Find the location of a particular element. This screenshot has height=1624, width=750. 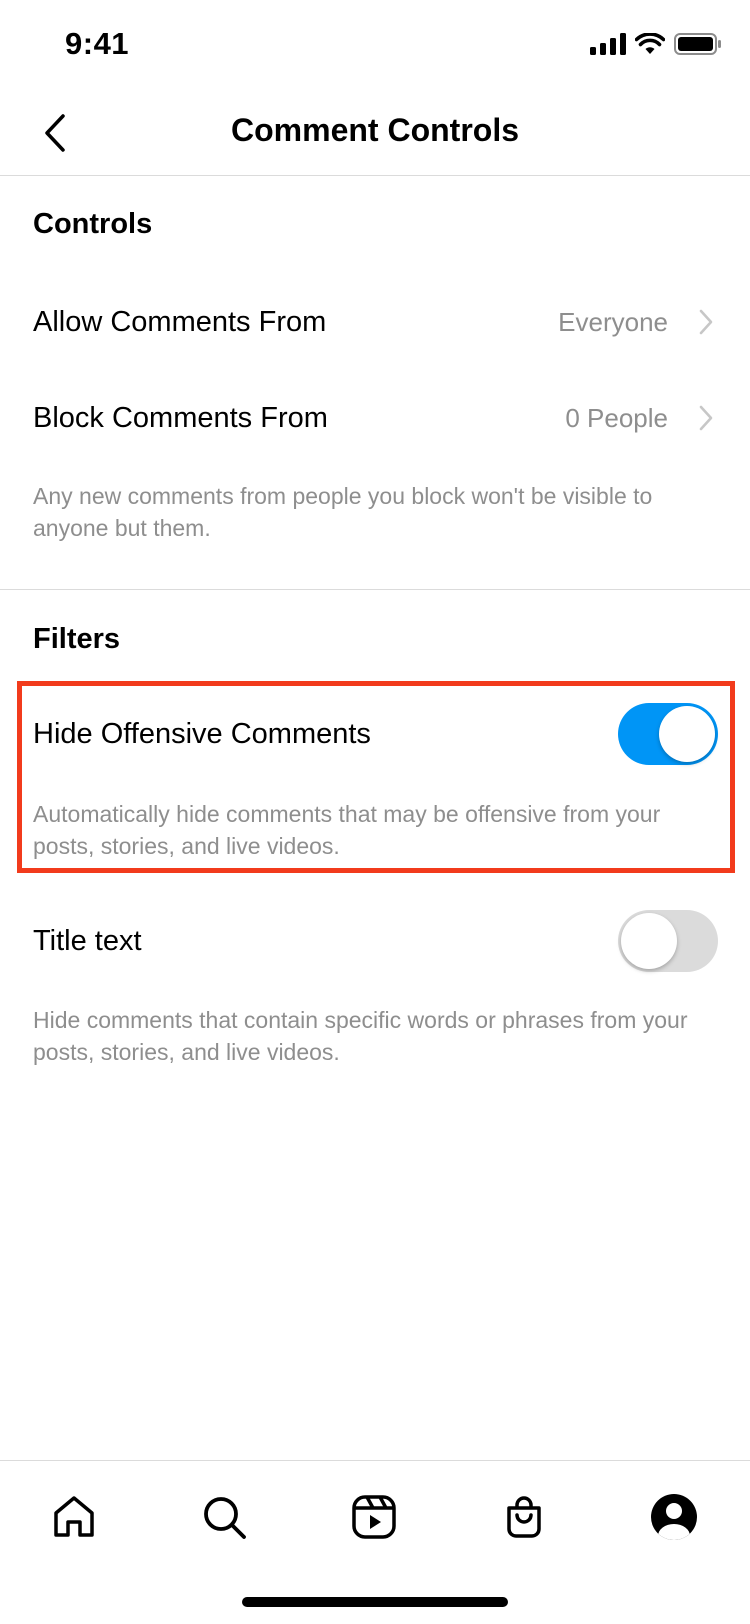

hide-offensive-comments-row: Hide Offensive Comments is located at coordinates (375, 734).